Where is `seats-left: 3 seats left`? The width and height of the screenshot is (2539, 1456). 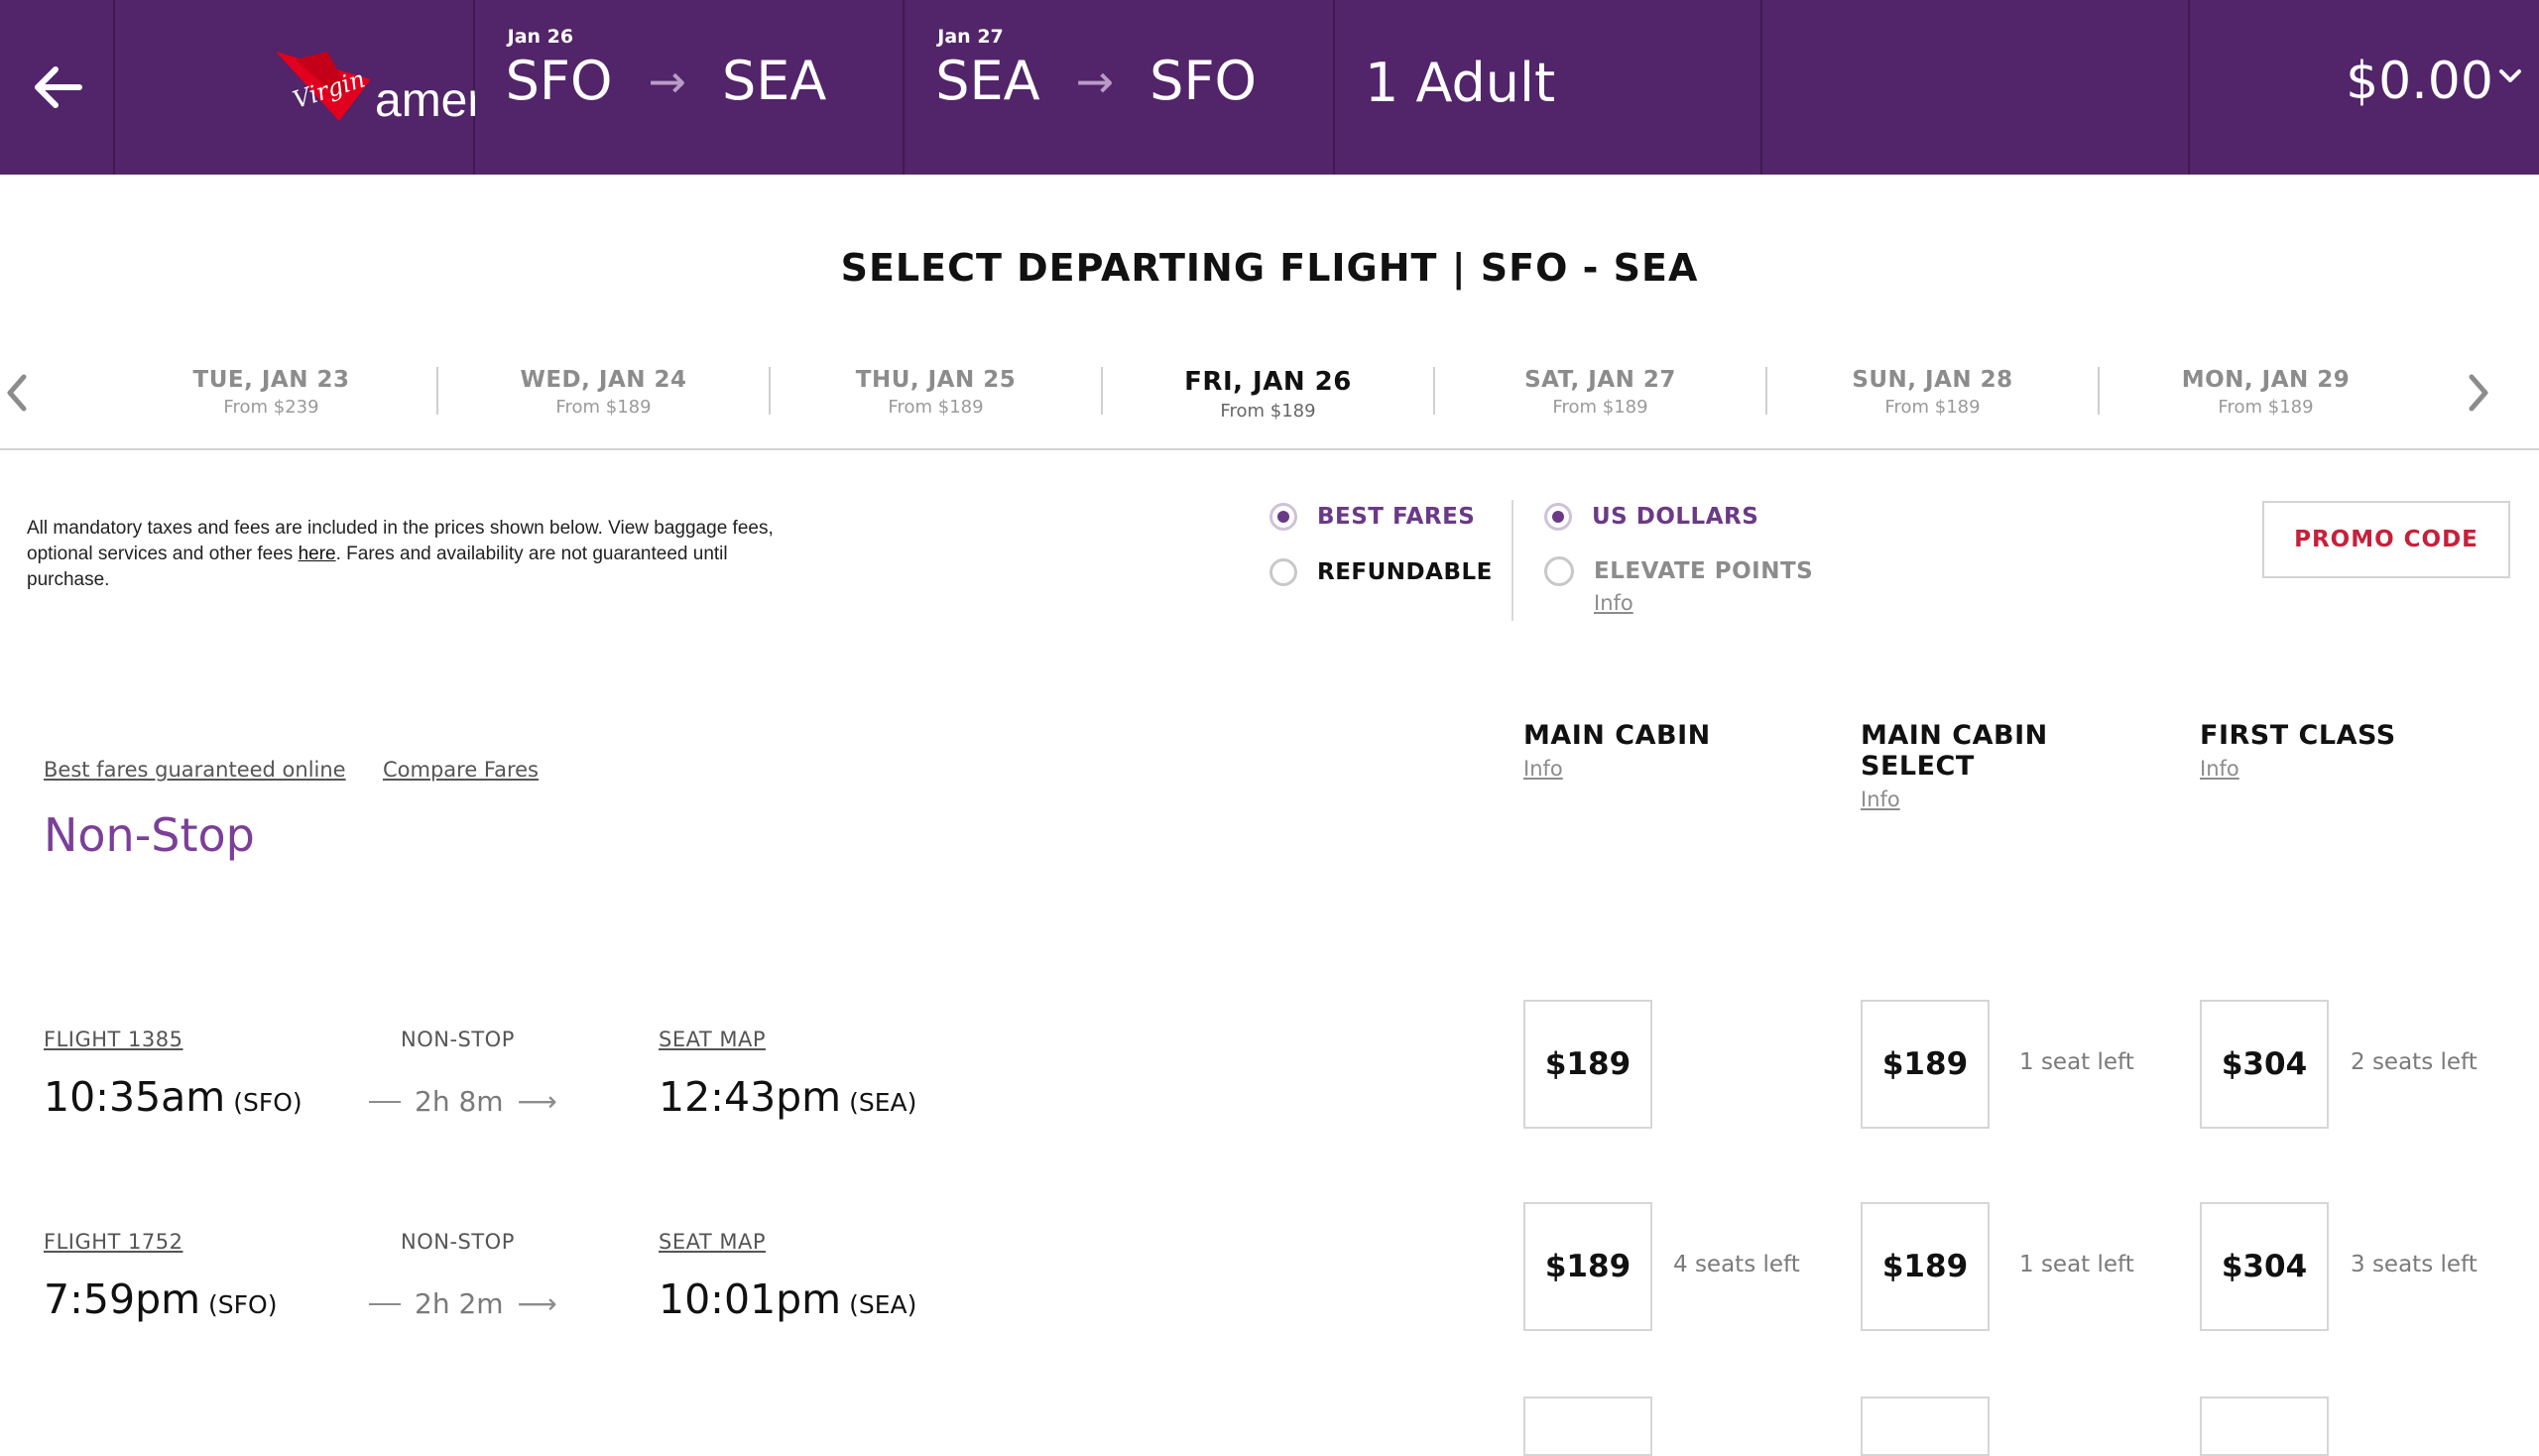 seats-left: 3 seats left is located at coordinates (2414, 1264).